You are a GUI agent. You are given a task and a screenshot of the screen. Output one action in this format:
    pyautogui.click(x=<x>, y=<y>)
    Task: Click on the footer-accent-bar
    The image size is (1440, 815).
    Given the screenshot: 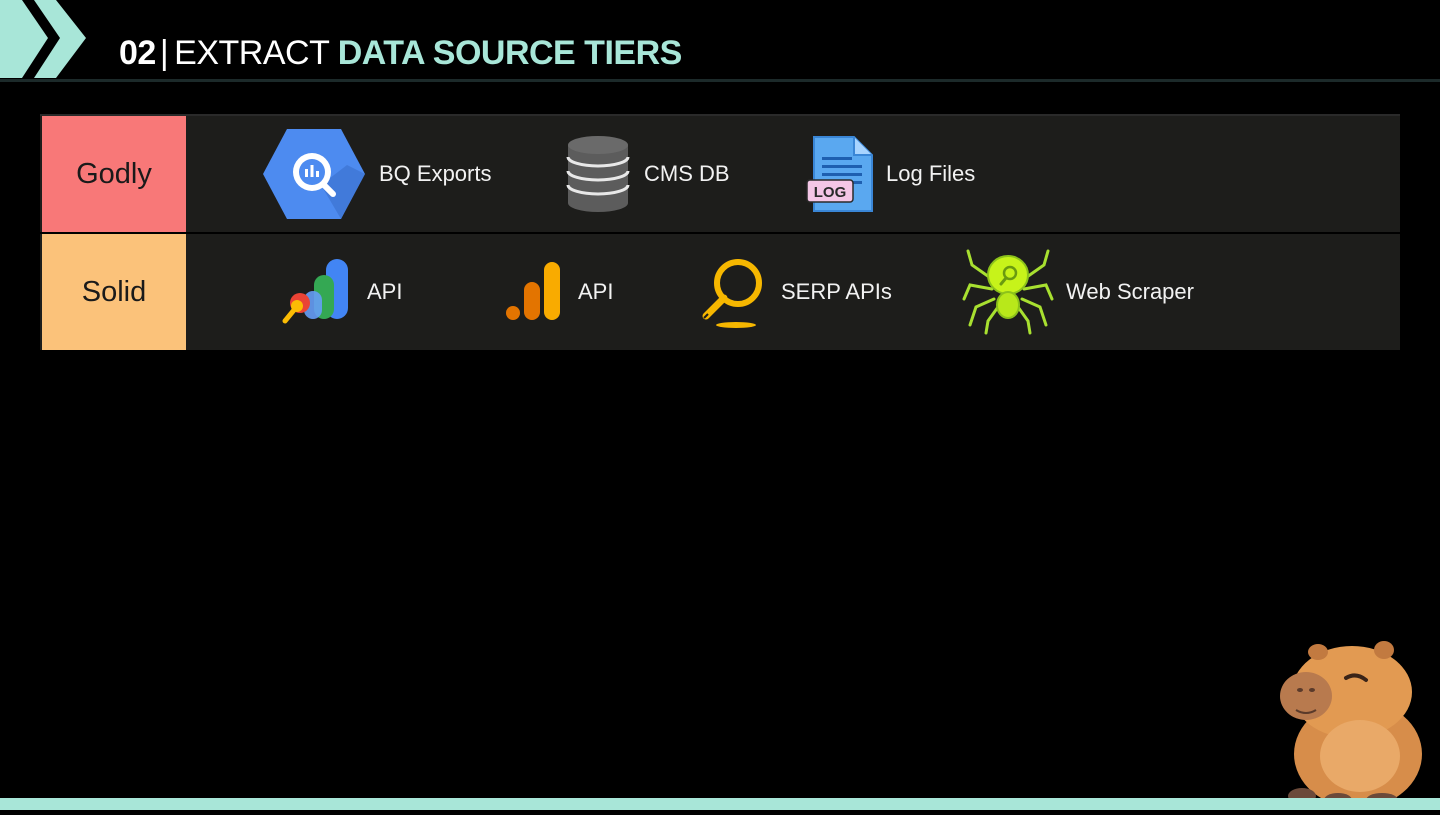 What is the action you would take?
    pyautogui.click(x=720, y=804)
    